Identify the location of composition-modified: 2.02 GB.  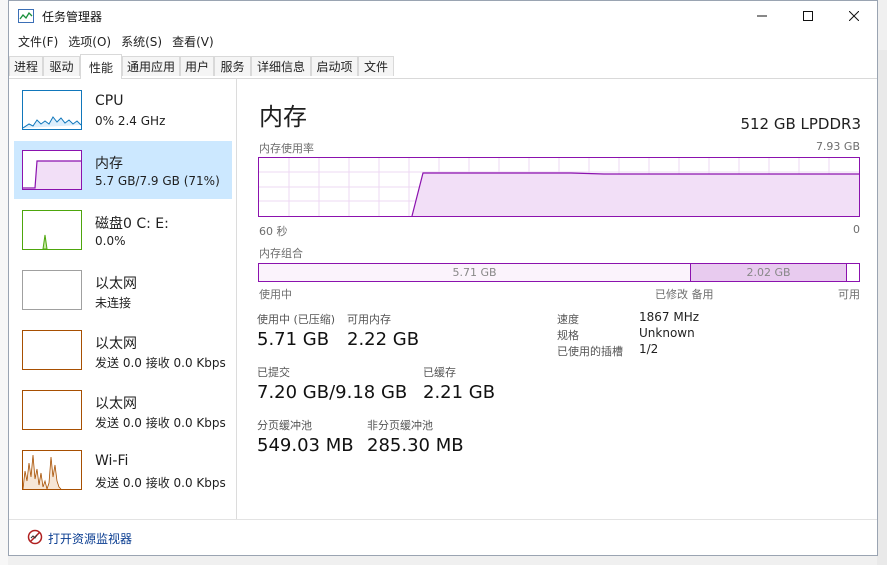
(769, 272).